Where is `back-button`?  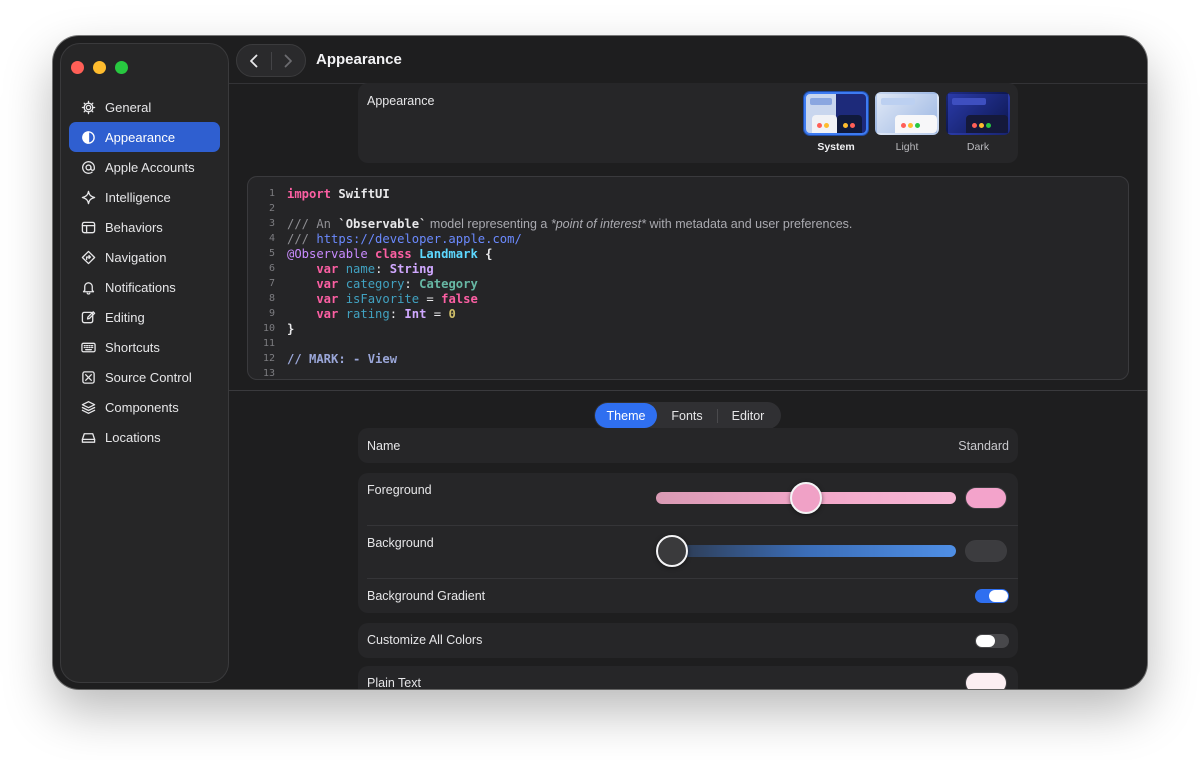 back-button is located at coordinates (254, 60).